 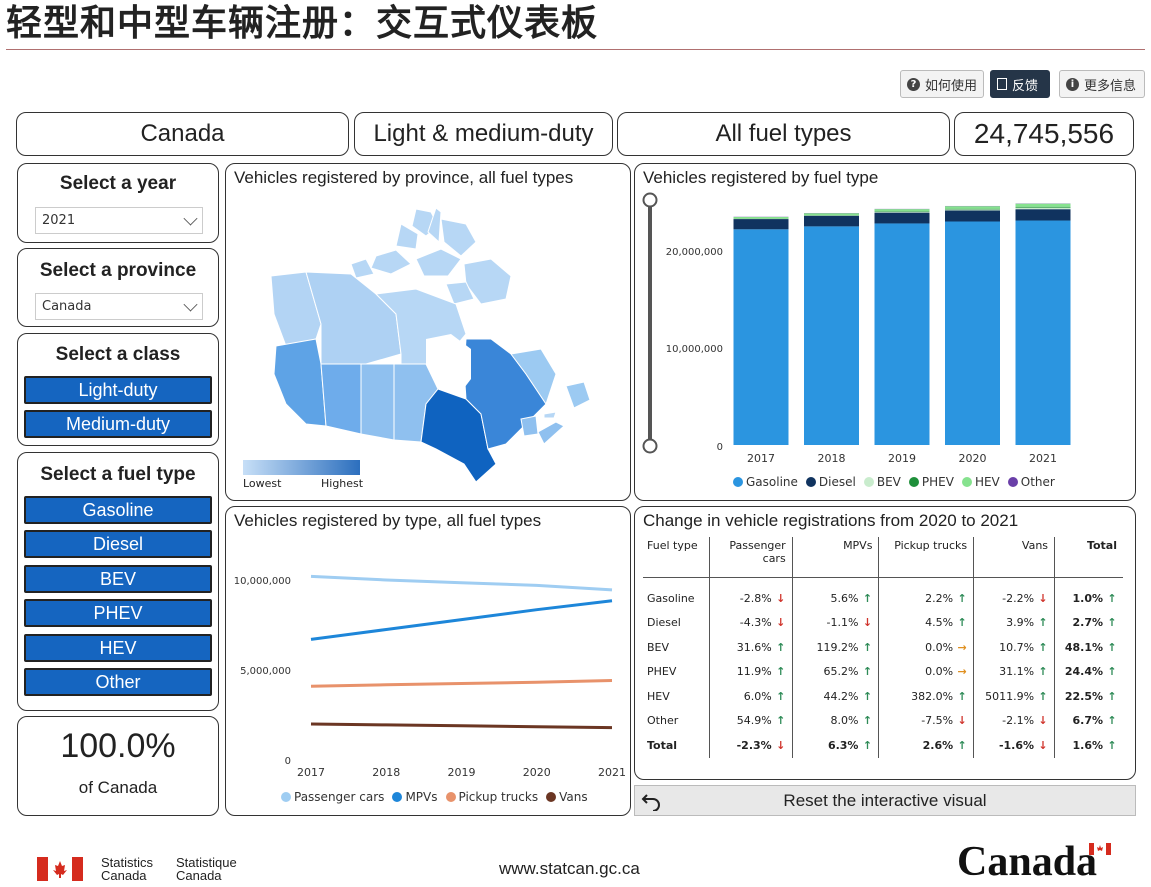 I want to click on change-cell: 44.2% ↑, so click(x=836, y=696).